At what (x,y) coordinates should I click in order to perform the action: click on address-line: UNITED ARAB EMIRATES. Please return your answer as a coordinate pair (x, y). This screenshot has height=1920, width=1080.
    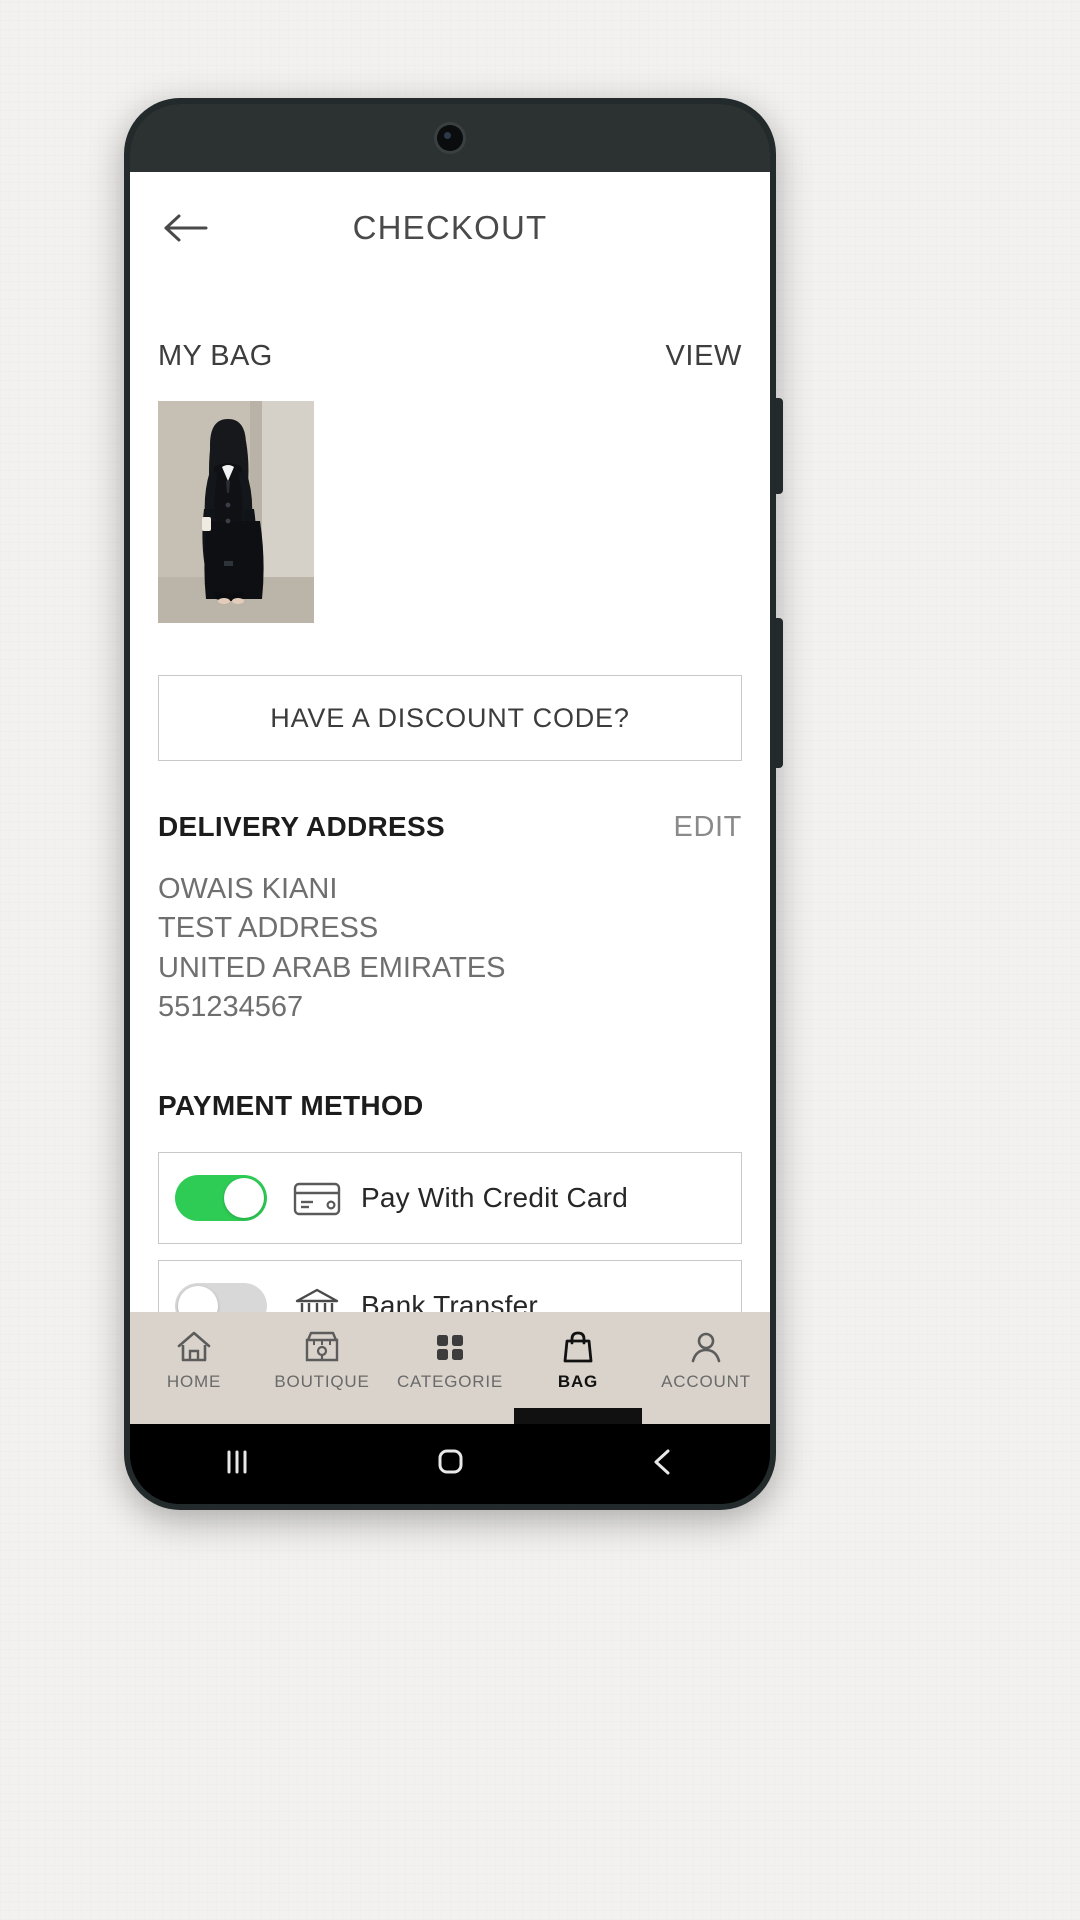
    Looking at the image, I should click on (332, 967).